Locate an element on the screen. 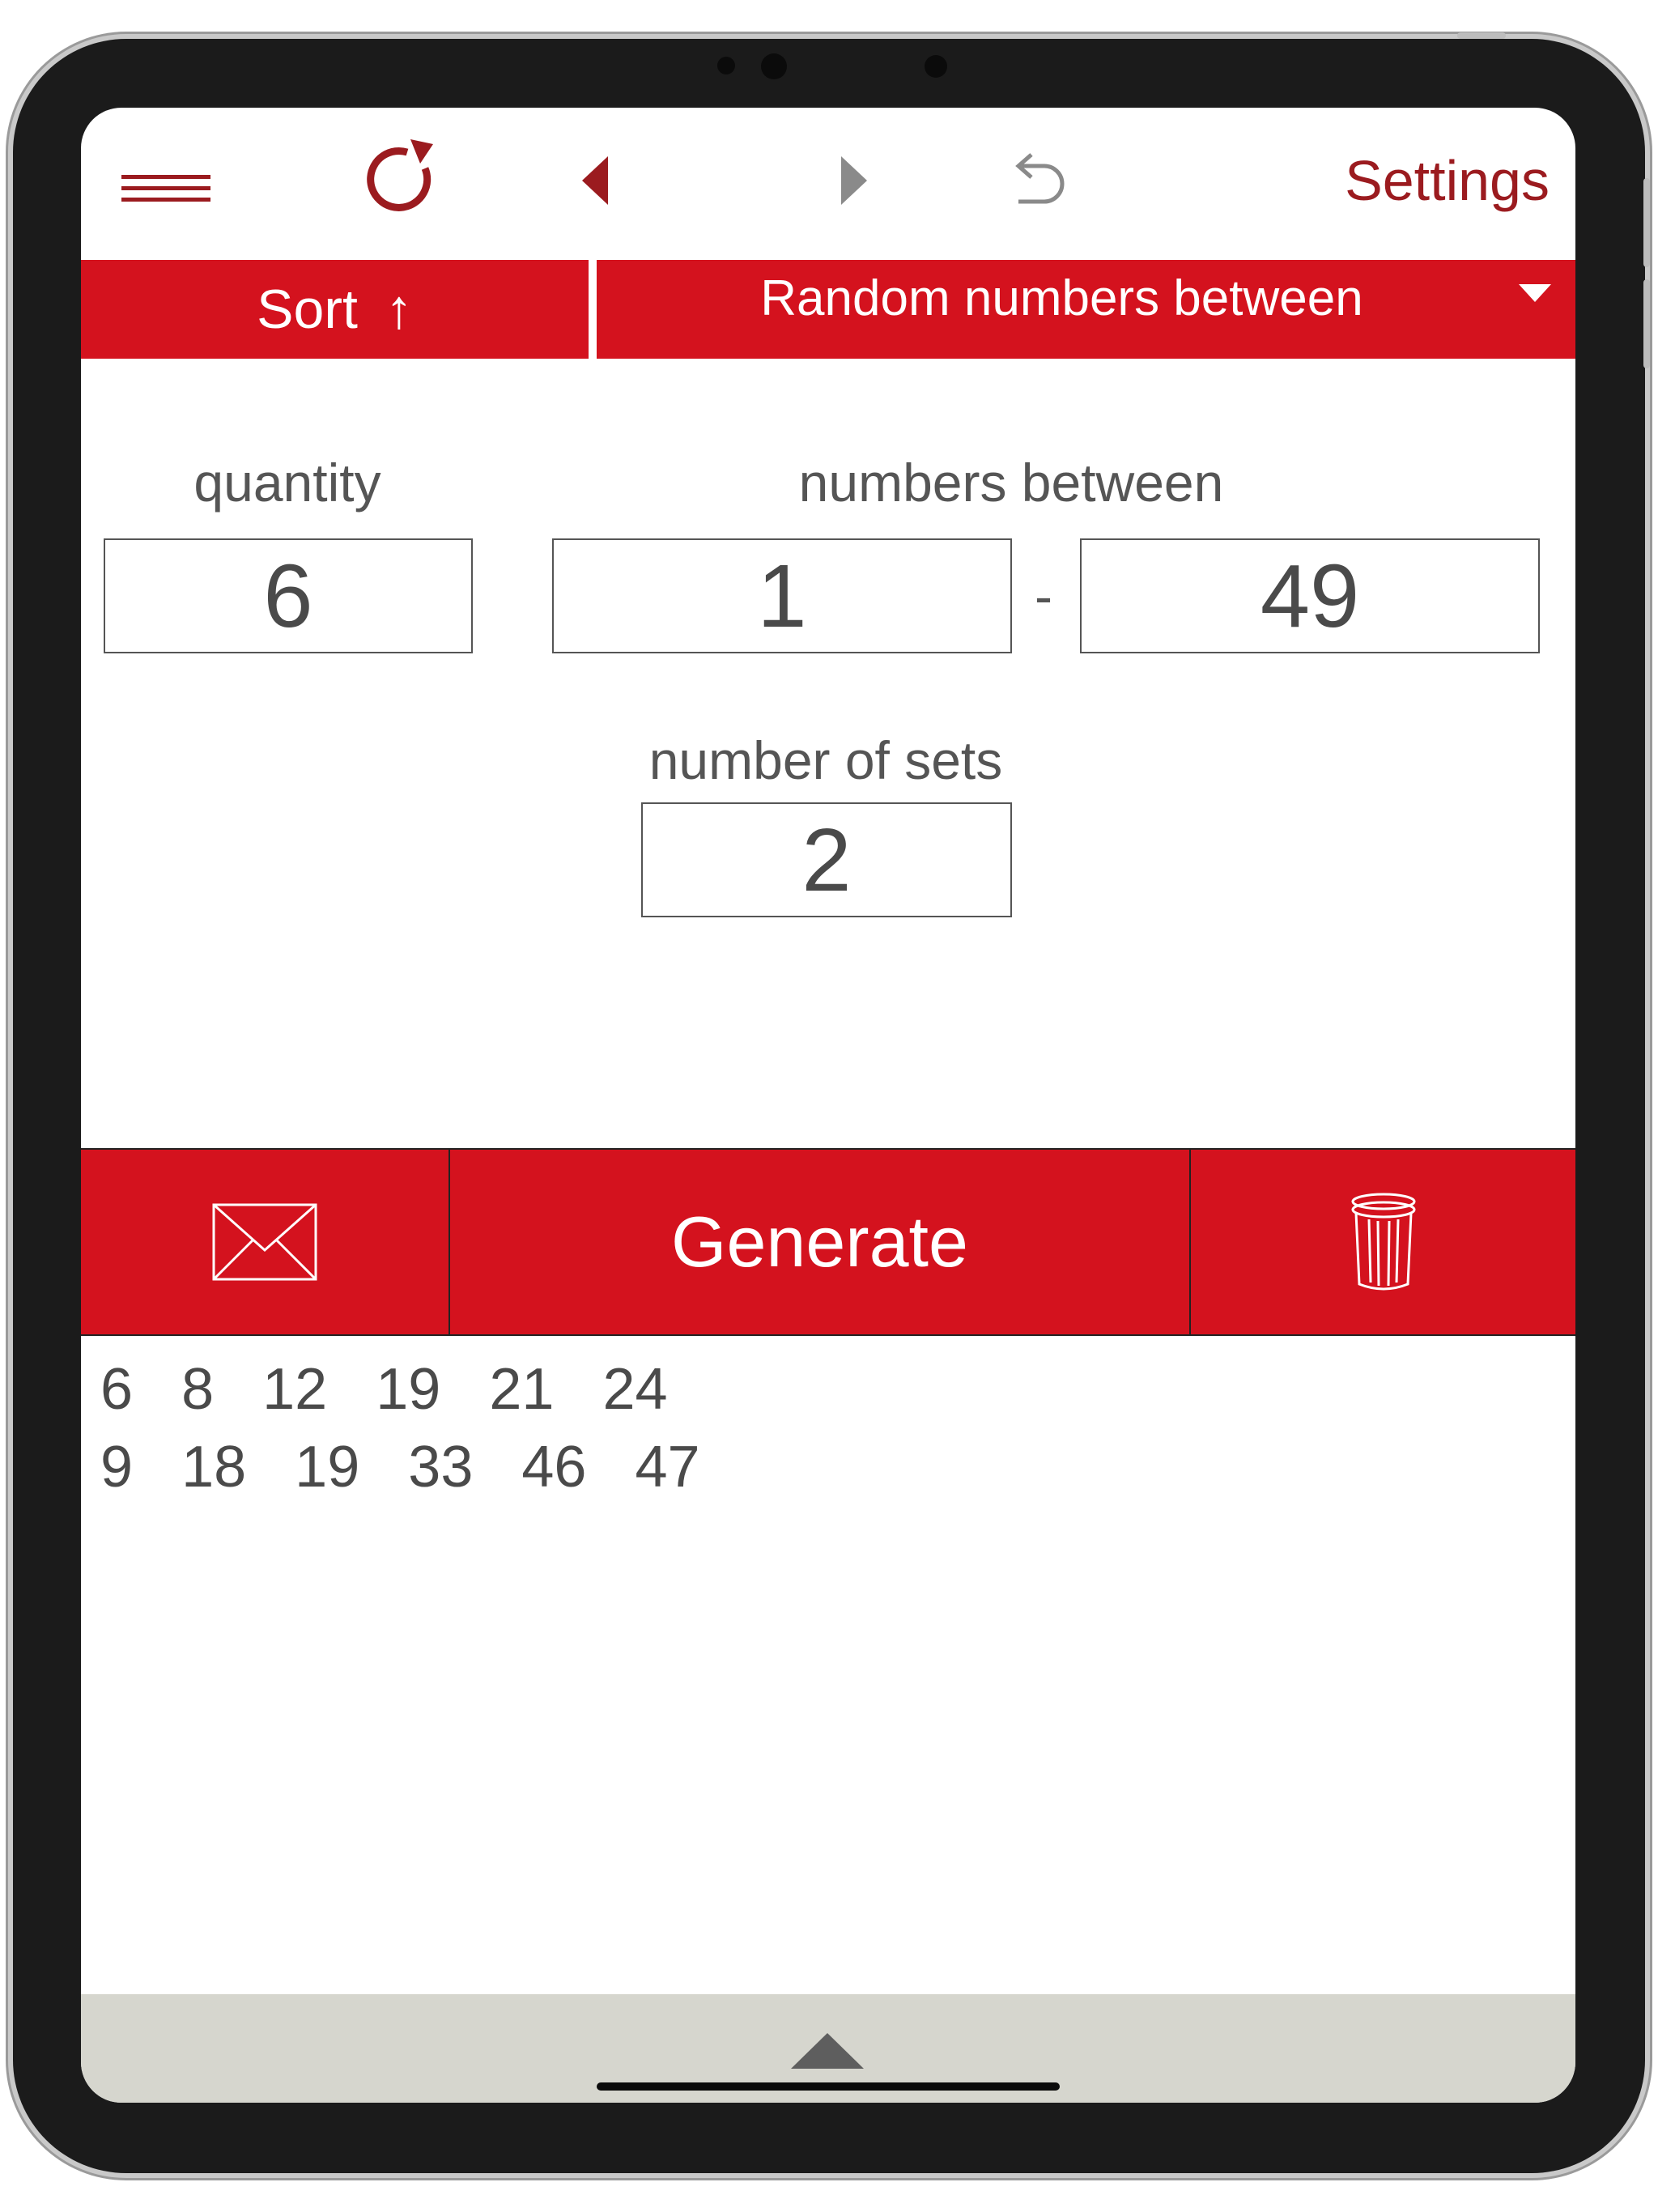 The width and height of the screenshot is (1658, 2212). sort-label: Sort is located at coordinates (307, 310).